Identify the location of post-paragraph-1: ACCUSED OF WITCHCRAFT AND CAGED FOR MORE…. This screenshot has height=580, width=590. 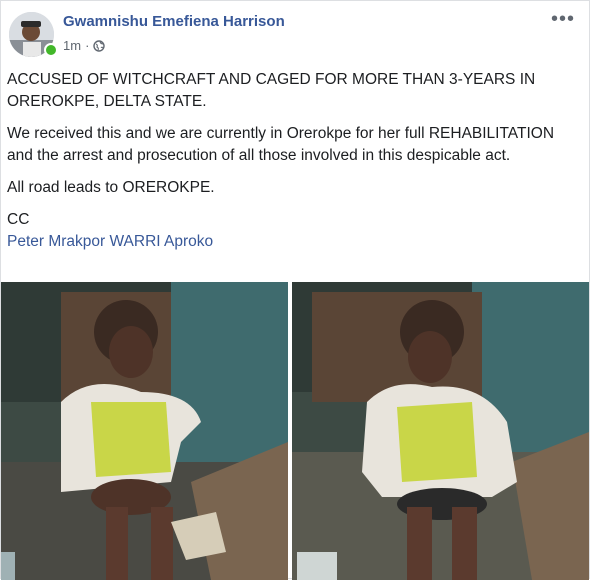
(271, 90).